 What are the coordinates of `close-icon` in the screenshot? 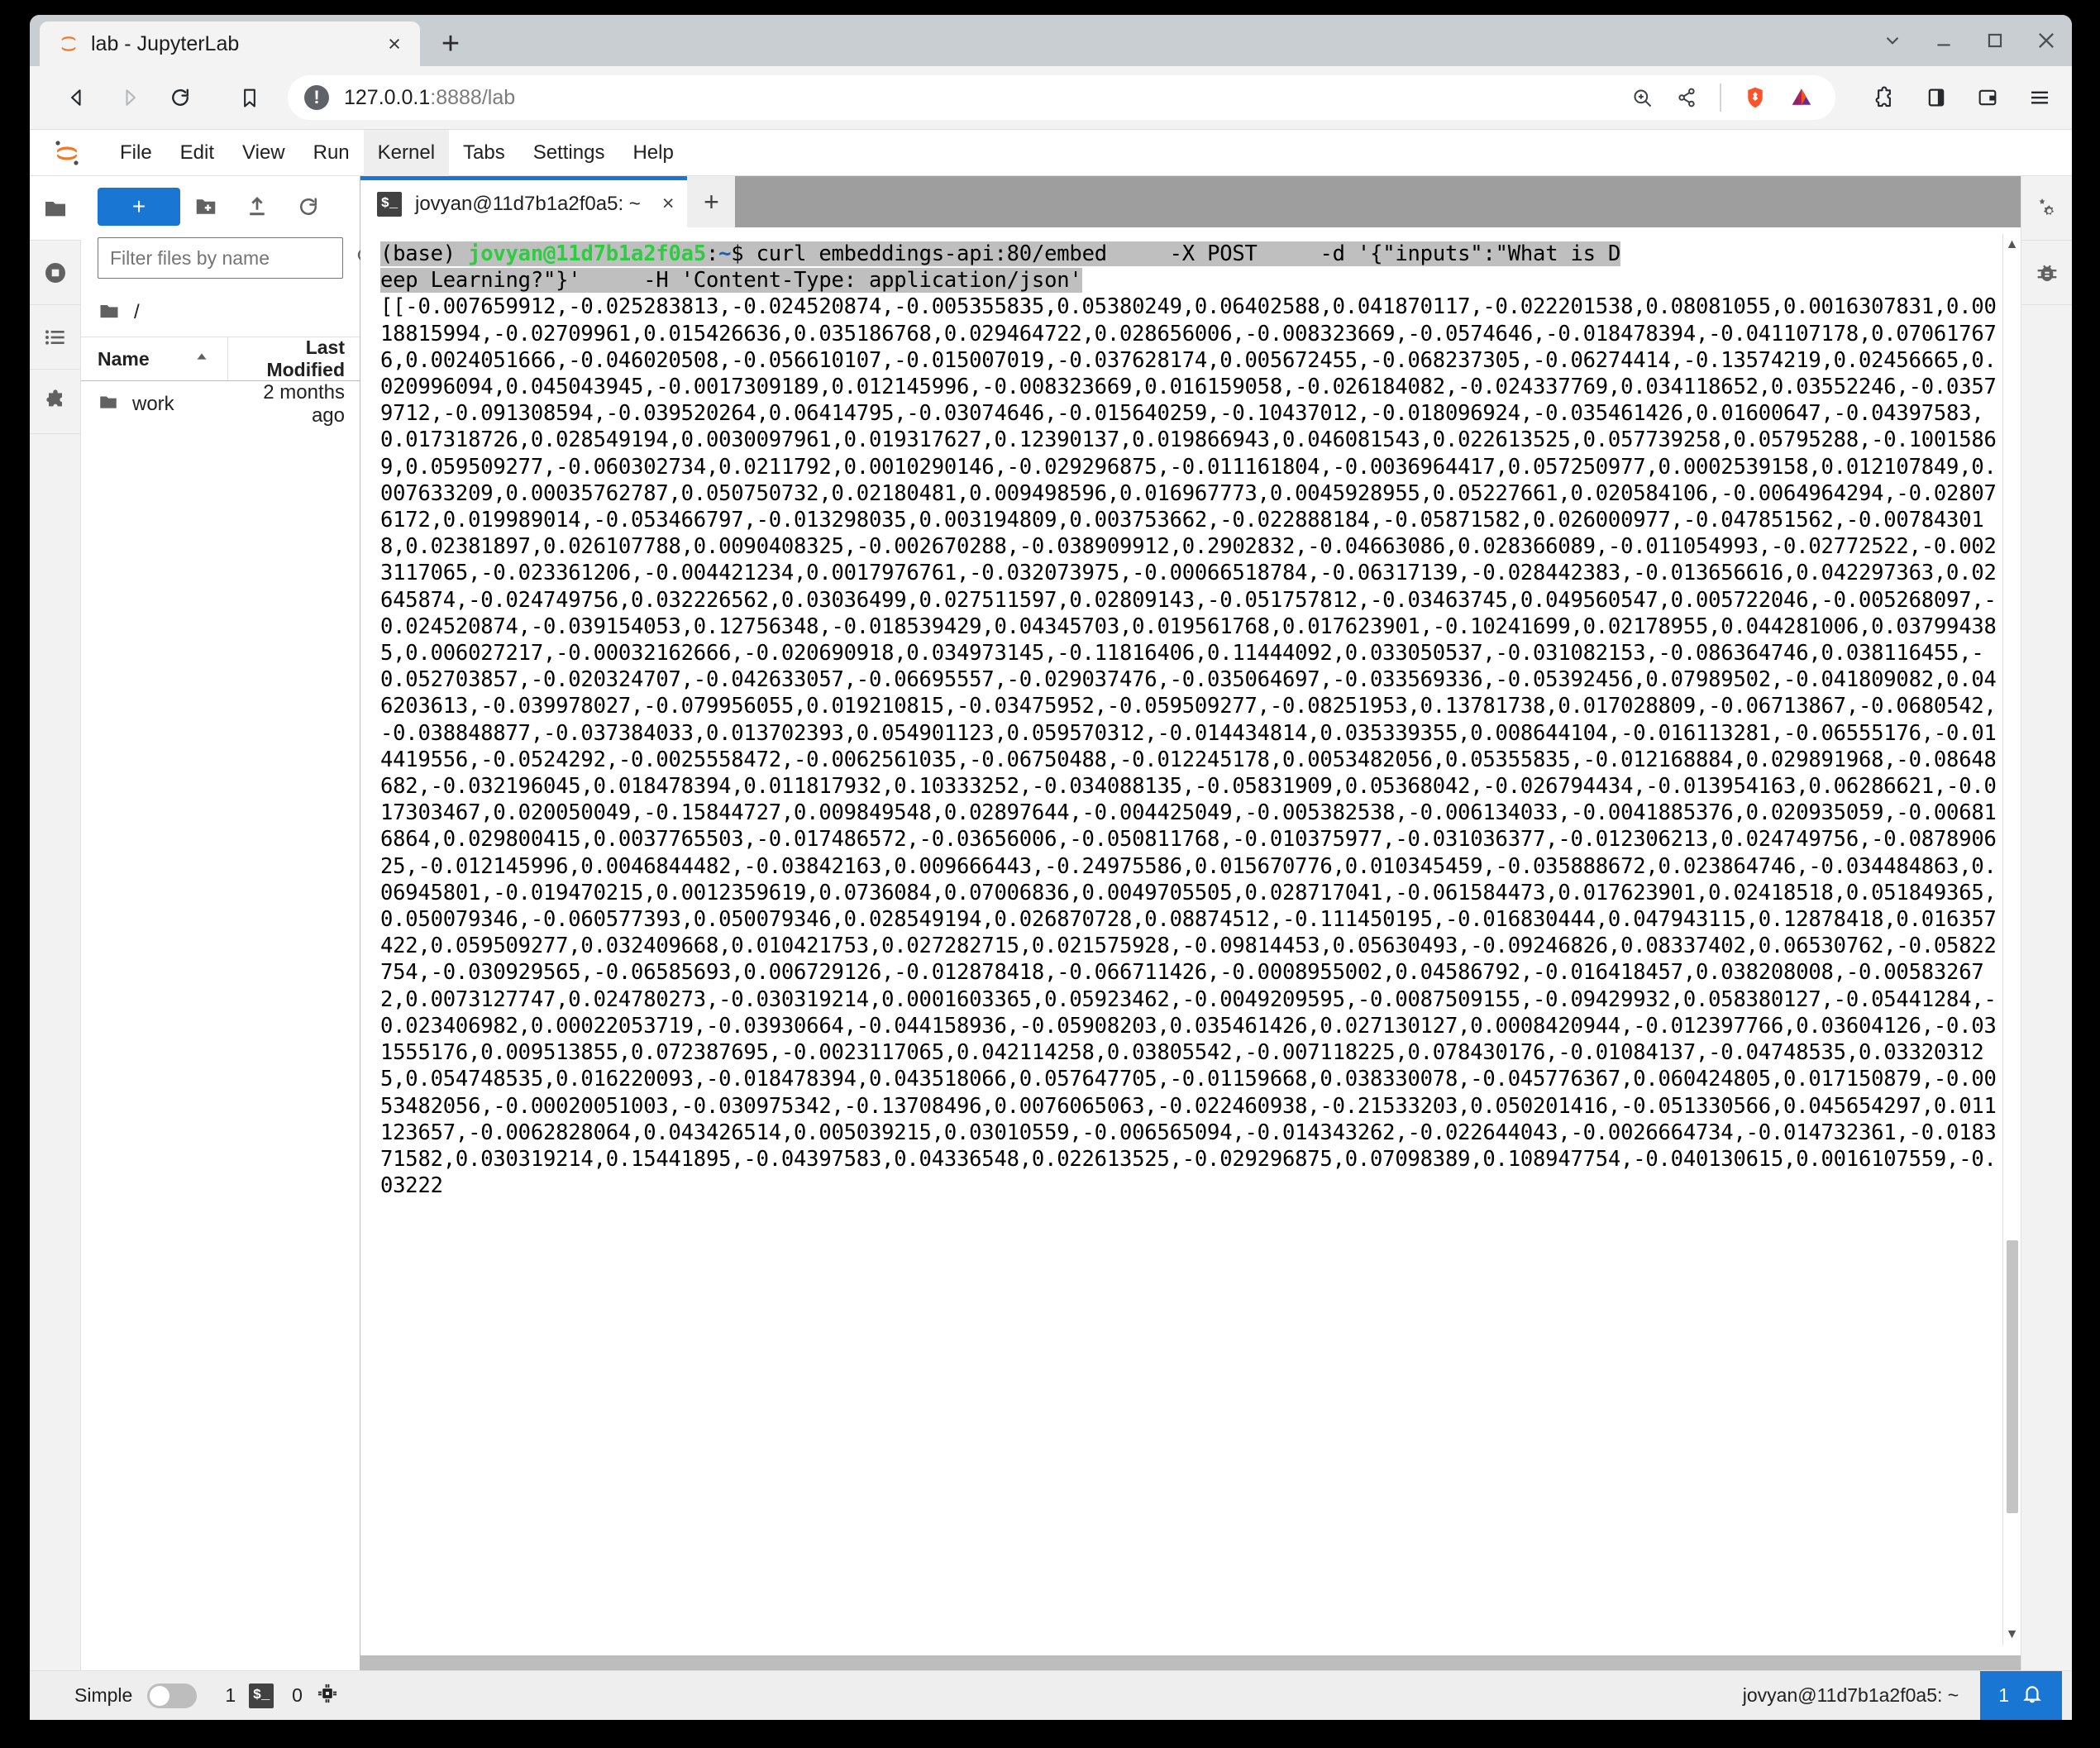 It's located at (2046, 40).